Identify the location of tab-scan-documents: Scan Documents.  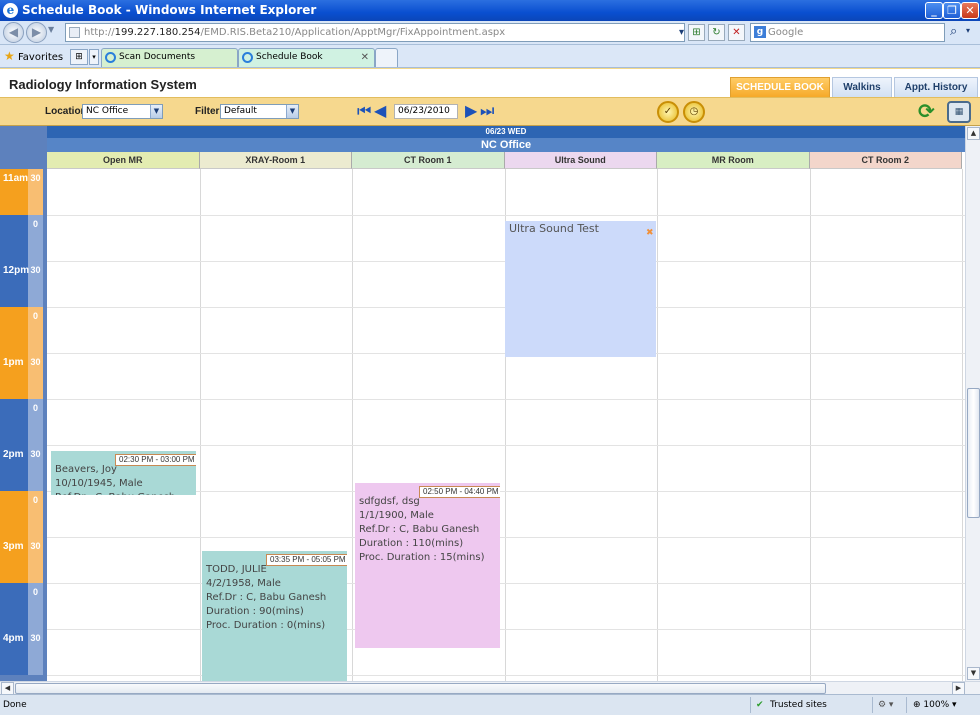
(169, 57).